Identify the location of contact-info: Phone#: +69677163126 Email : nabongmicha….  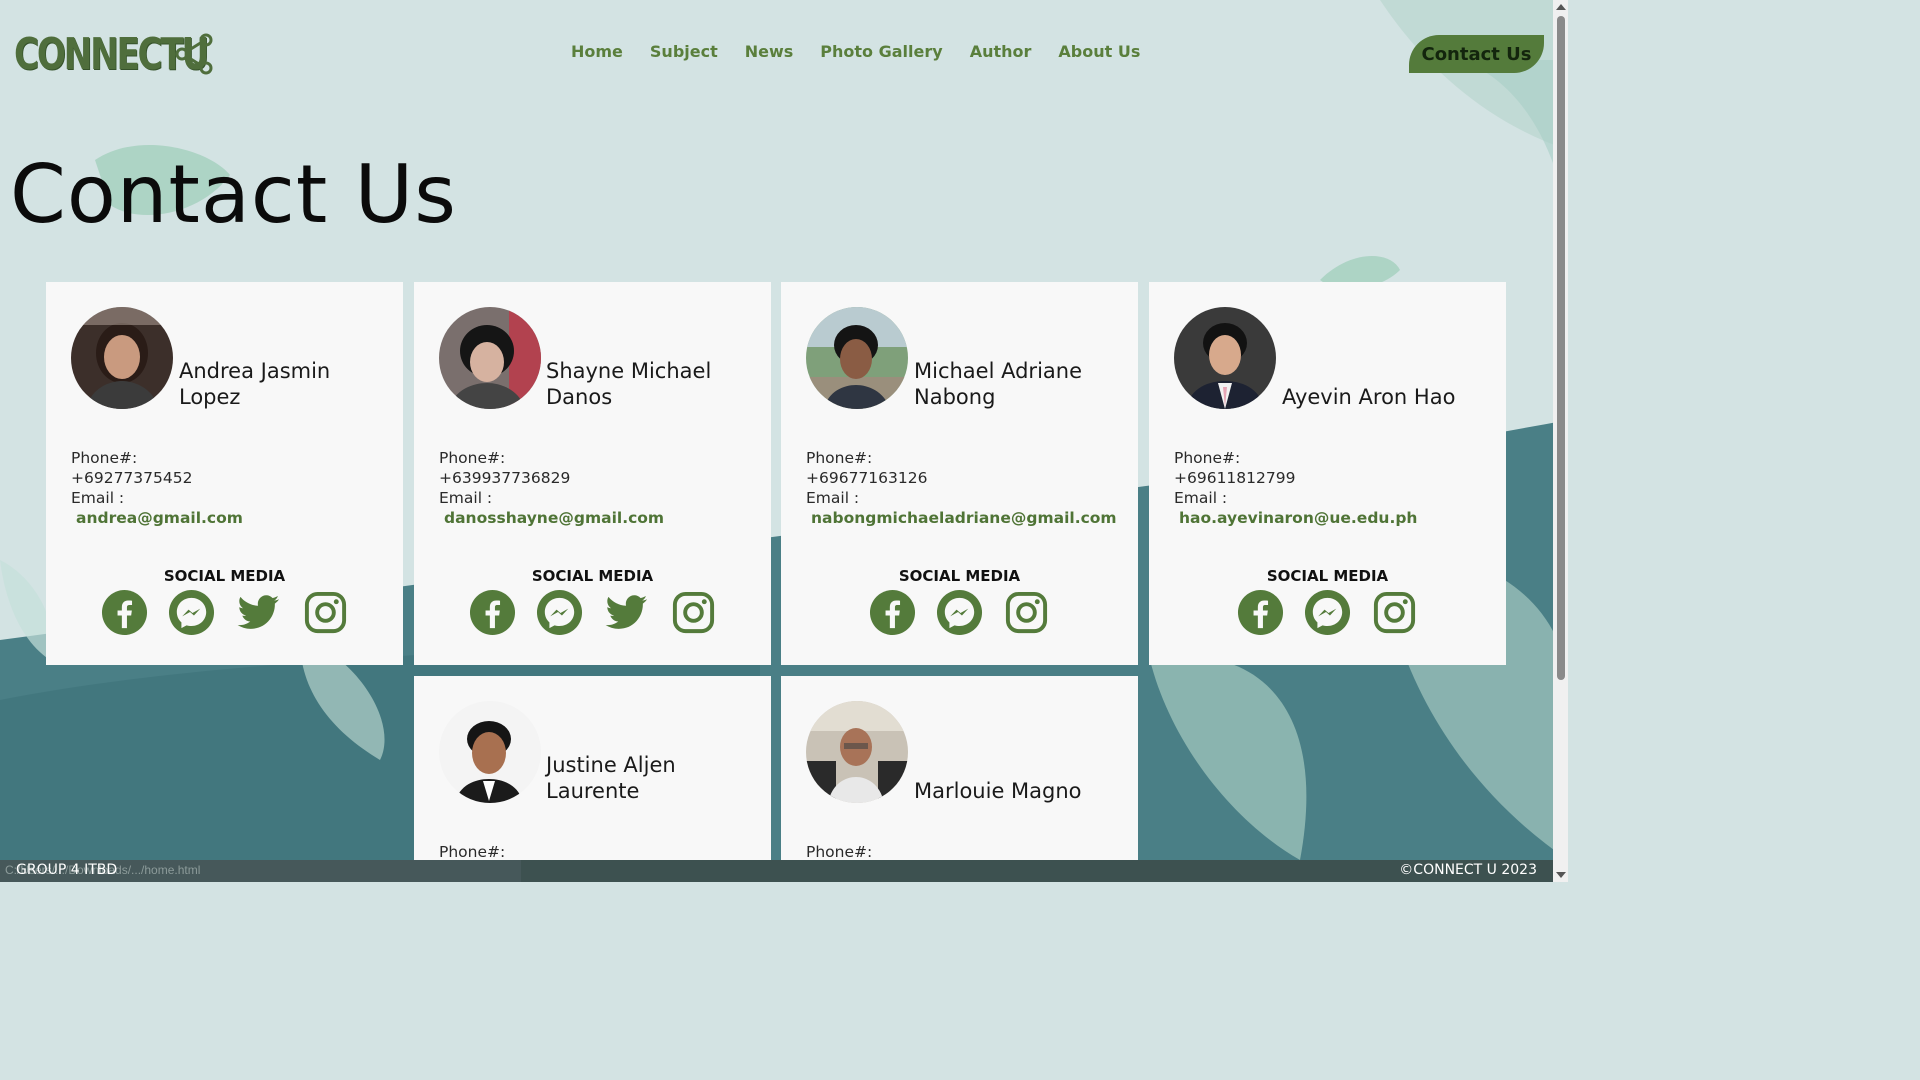
(961, 488).